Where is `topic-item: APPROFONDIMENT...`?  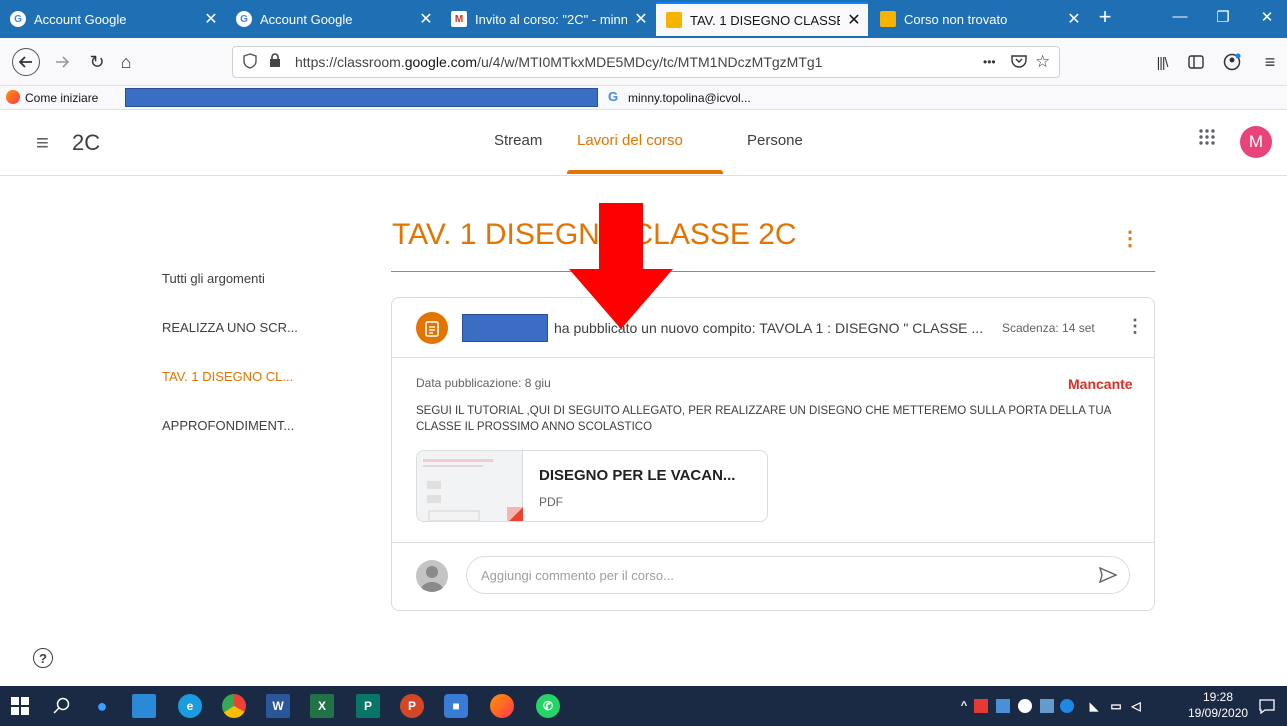
topic-item: APPROFONDIMENT... is located at coordinates (228, 425).